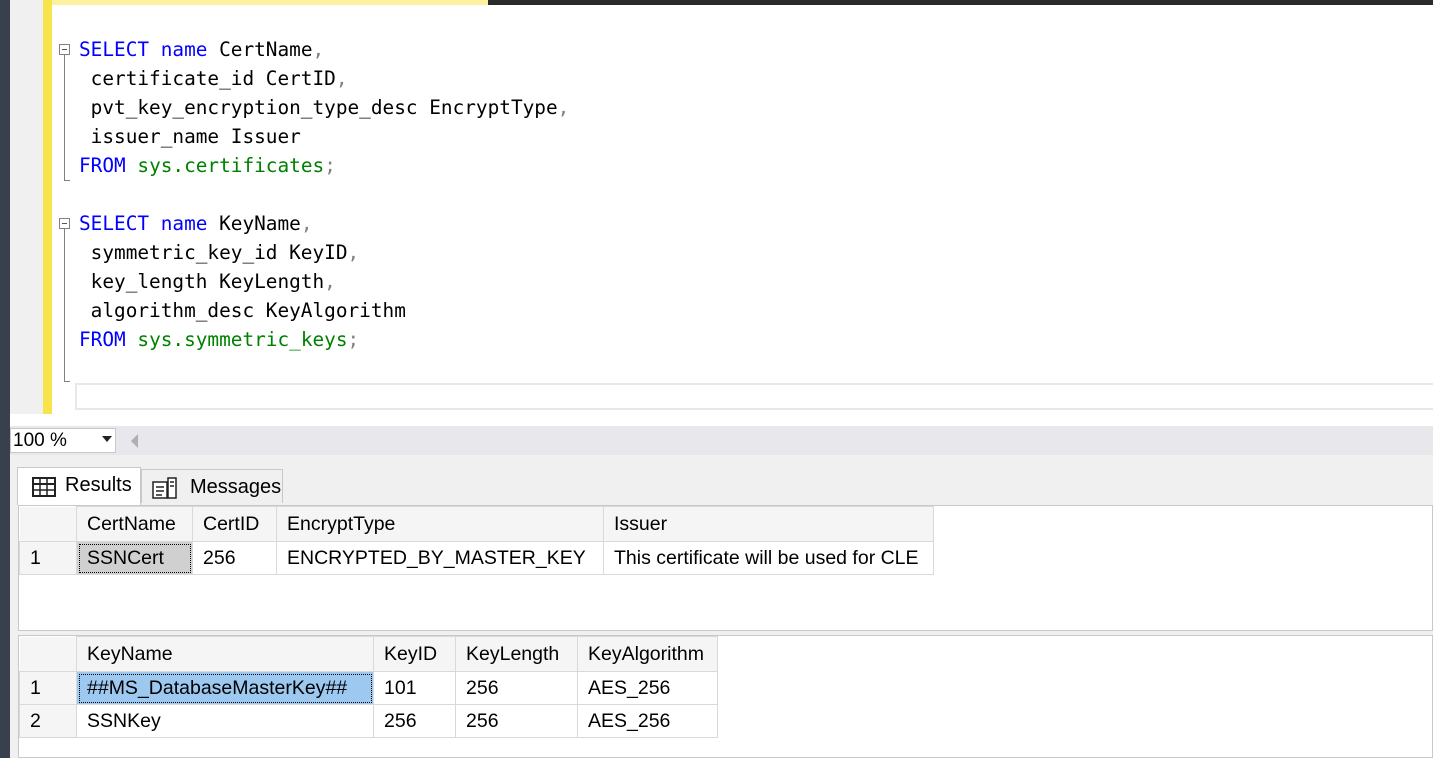 This screenshot has width=1433, height=758. What do you see at coordinates (107, 439) in the screenshot?
I see `chevron-down-icon` at bounding box center [107, 439].